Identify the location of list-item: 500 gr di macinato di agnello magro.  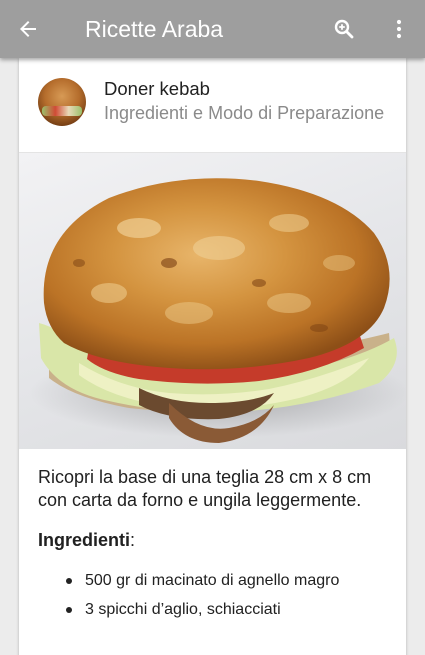
(210, 585).